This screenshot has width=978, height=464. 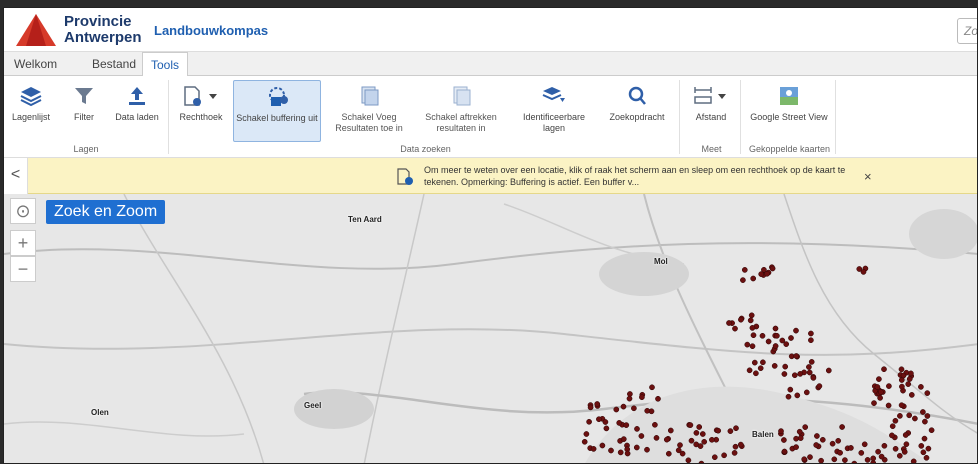 I want to click on tab-bestand: Bestand, so click(x=114, y=64).